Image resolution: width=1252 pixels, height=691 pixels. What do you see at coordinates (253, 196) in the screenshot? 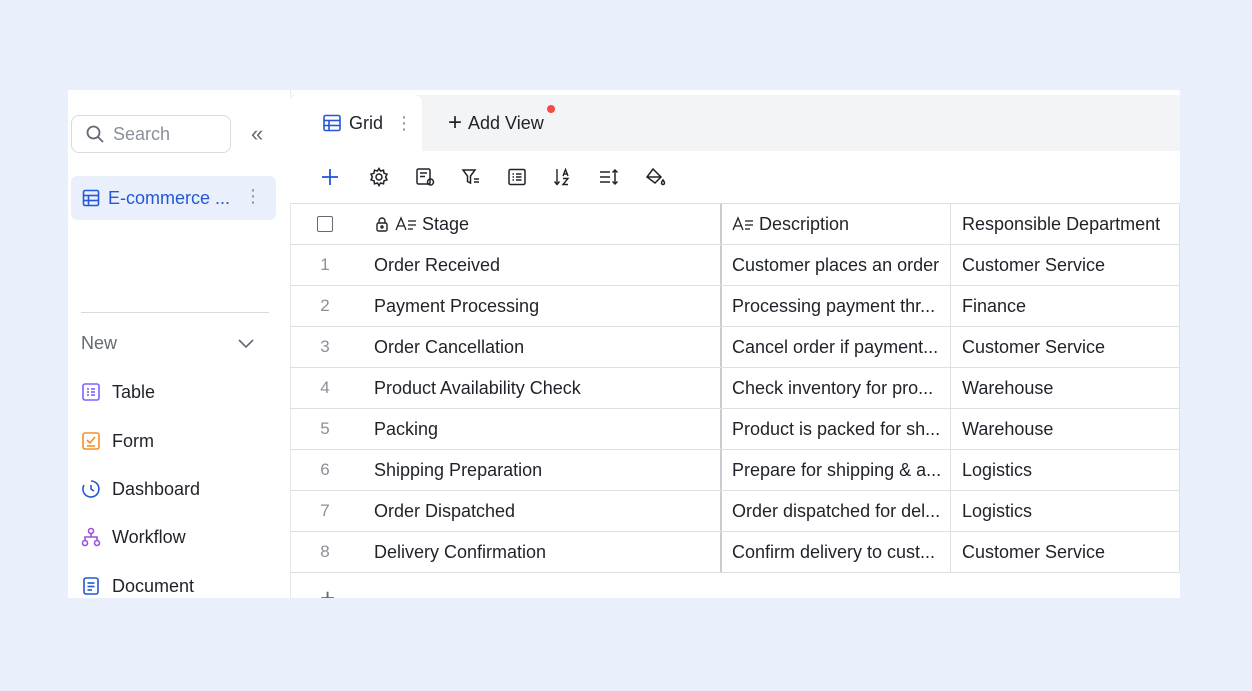
I see `more-options-icon: ⋮` at bounding box center [253, 196].